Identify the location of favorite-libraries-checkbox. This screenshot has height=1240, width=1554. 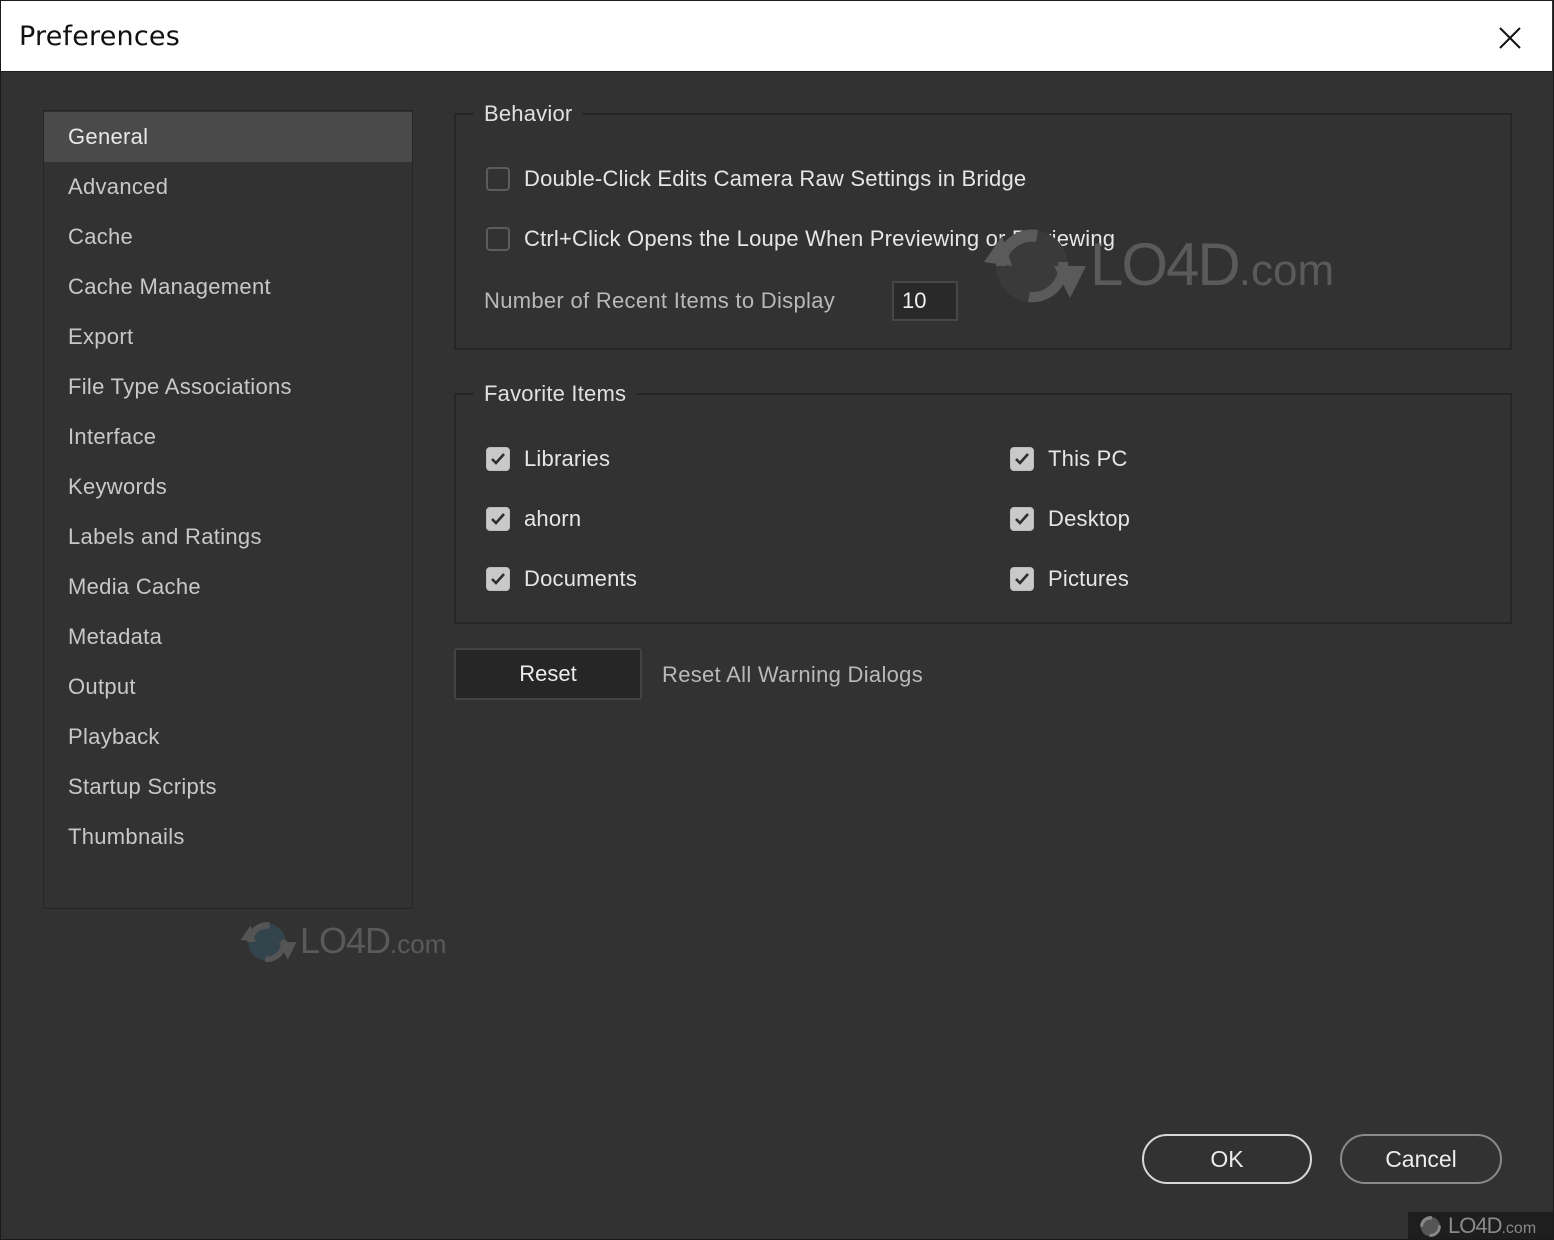
(498, 459).